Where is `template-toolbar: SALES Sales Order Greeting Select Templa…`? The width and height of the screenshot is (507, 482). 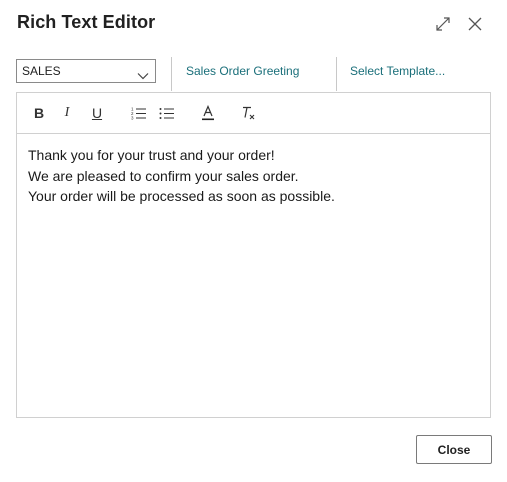
template-toolbar: SALES Sales Order Greeting Select Templa… is located at coordinates (253, 74).